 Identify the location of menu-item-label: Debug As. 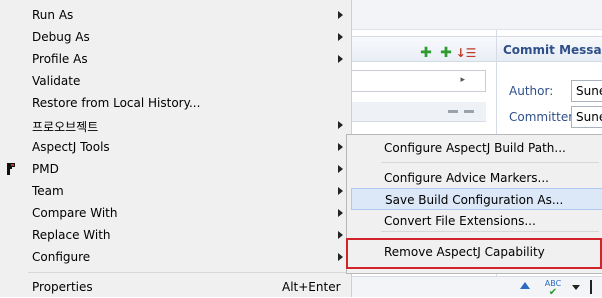
(61, 37).